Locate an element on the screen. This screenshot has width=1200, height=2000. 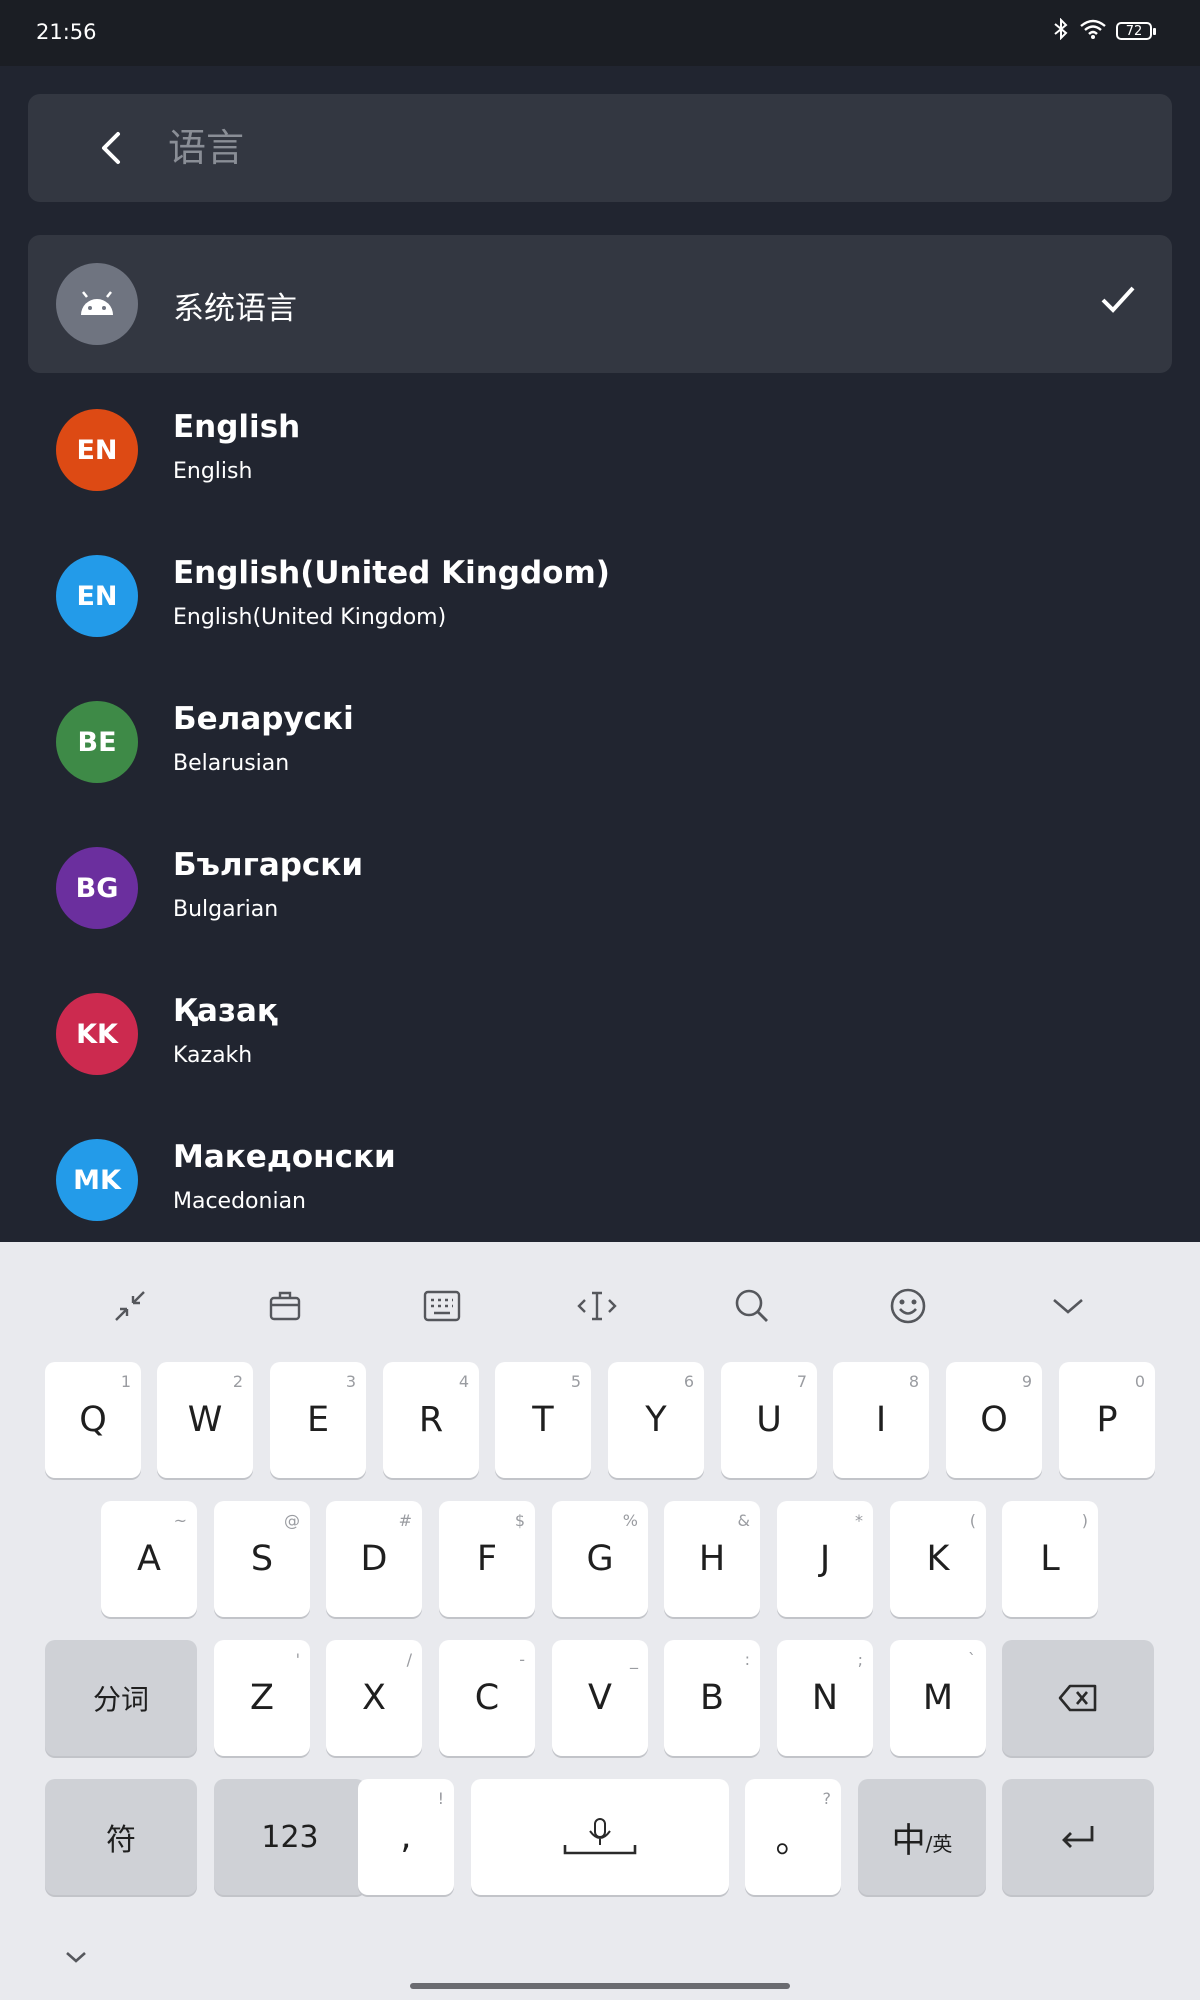
language-switch-key: 中/英 is located at coordinates (922, 1837).